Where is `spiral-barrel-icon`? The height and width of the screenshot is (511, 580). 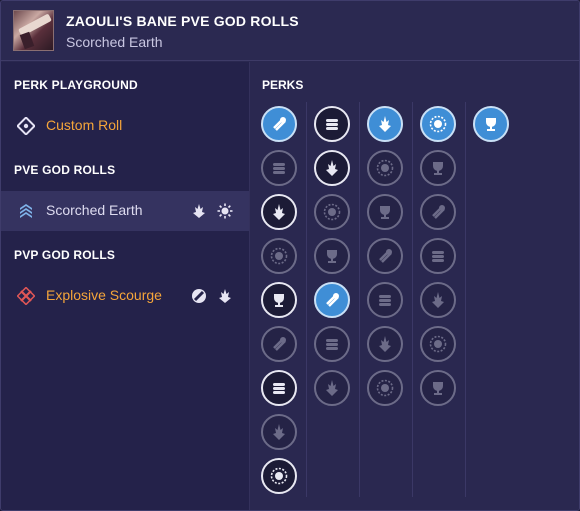
spiral-barrel-icon is located at coordinates (279, 476).